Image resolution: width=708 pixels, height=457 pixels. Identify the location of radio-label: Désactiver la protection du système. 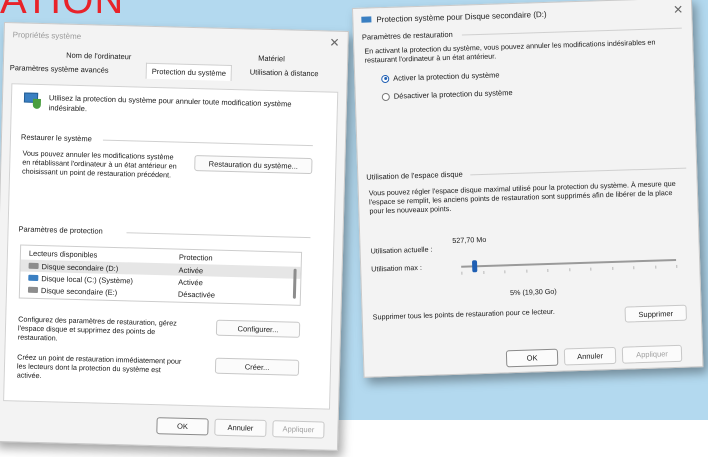
(453, 94).